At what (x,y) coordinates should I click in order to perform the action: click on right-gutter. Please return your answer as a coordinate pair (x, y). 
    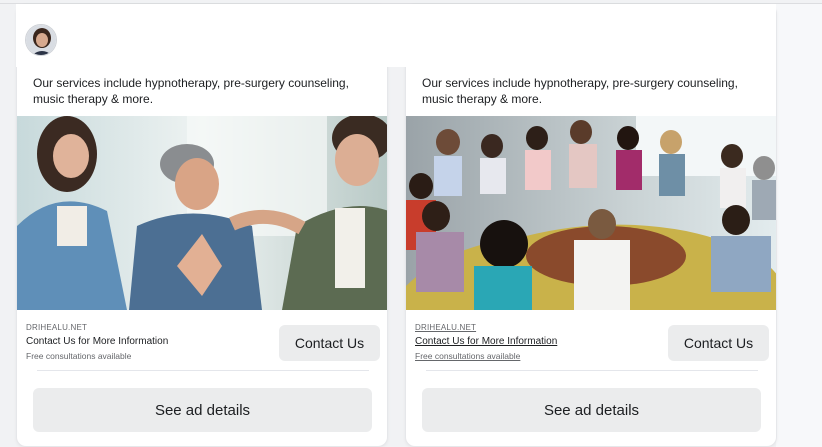
    Looking at the image, I should click on (799, 225).